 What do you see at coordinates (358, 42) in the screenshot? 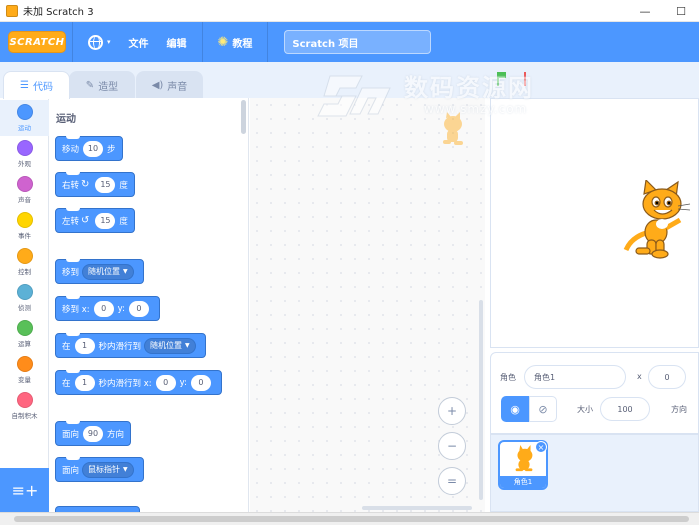
I see `project-title-input: Scratch 项目` at bounding box center [358, 42].